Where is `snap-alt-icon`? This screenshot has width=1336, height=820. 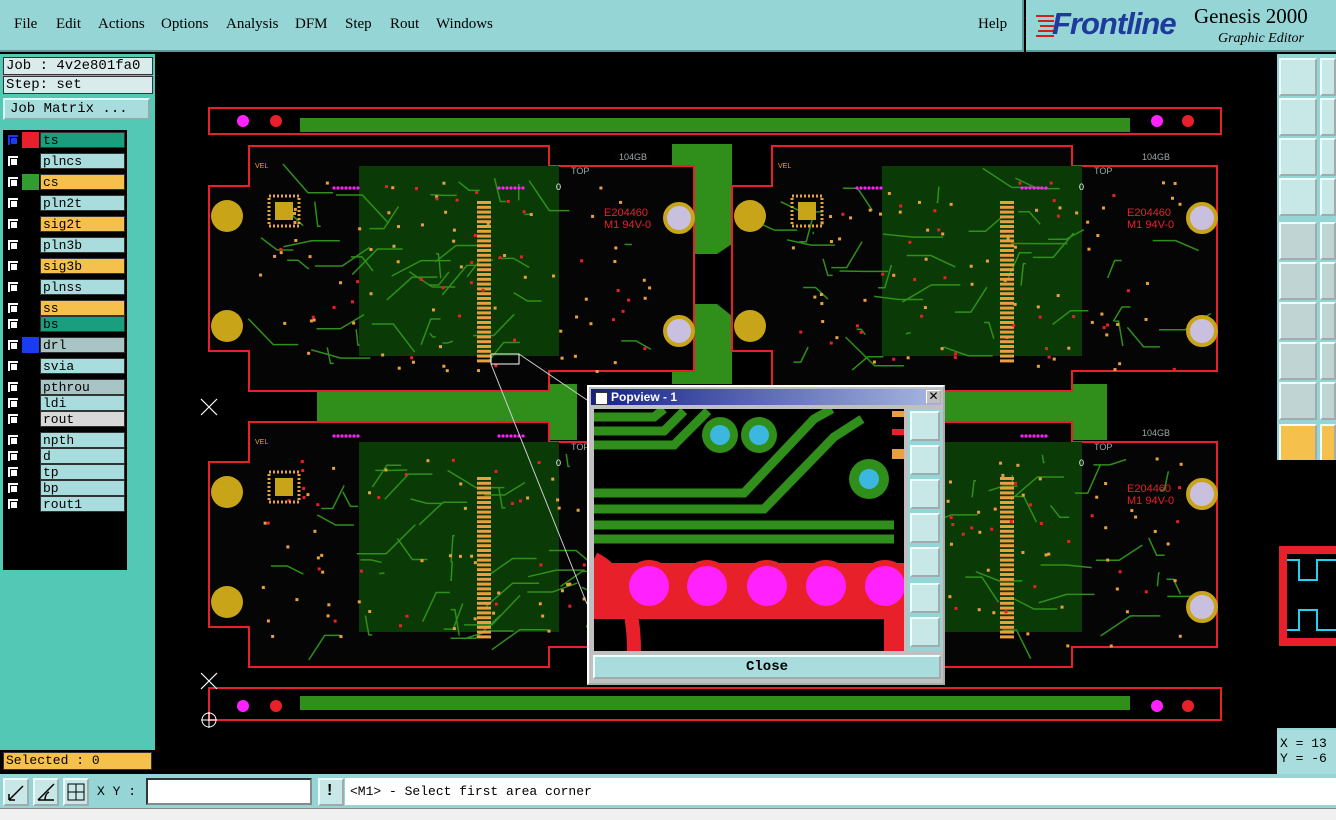 snap-alt-icon is located at coordinates (1328, 157).